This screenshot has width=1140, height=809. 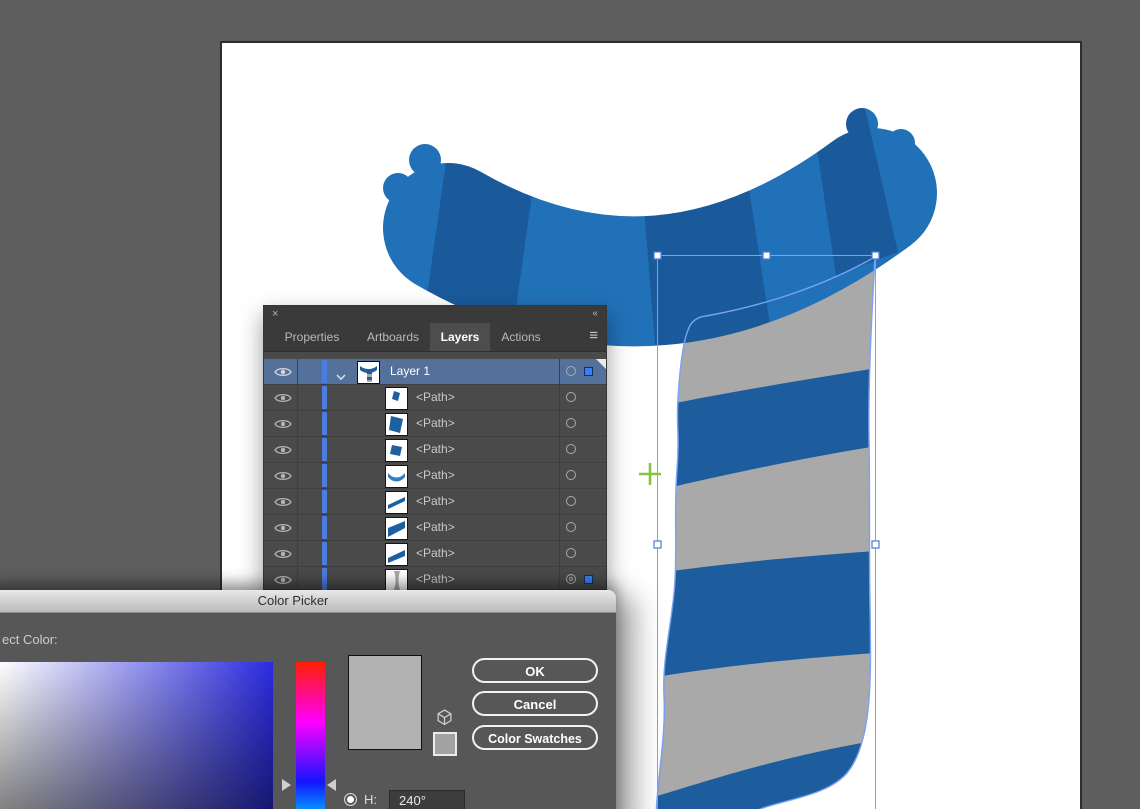 I want to click on tab-properties: Properties, so click(x=312, y=337).